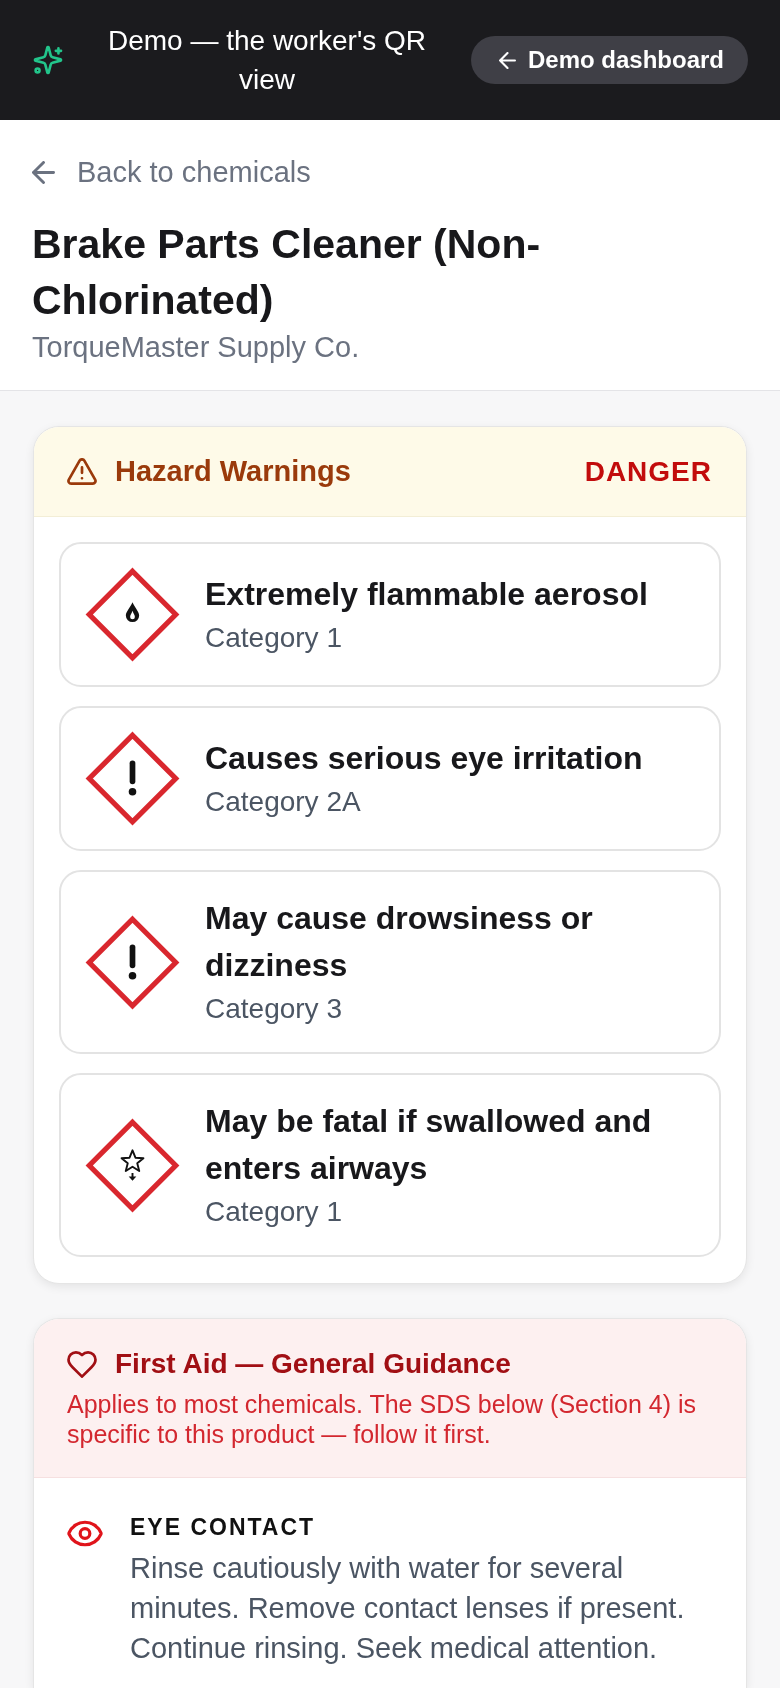  I want to click on eye-icon, so click(85, 1533).